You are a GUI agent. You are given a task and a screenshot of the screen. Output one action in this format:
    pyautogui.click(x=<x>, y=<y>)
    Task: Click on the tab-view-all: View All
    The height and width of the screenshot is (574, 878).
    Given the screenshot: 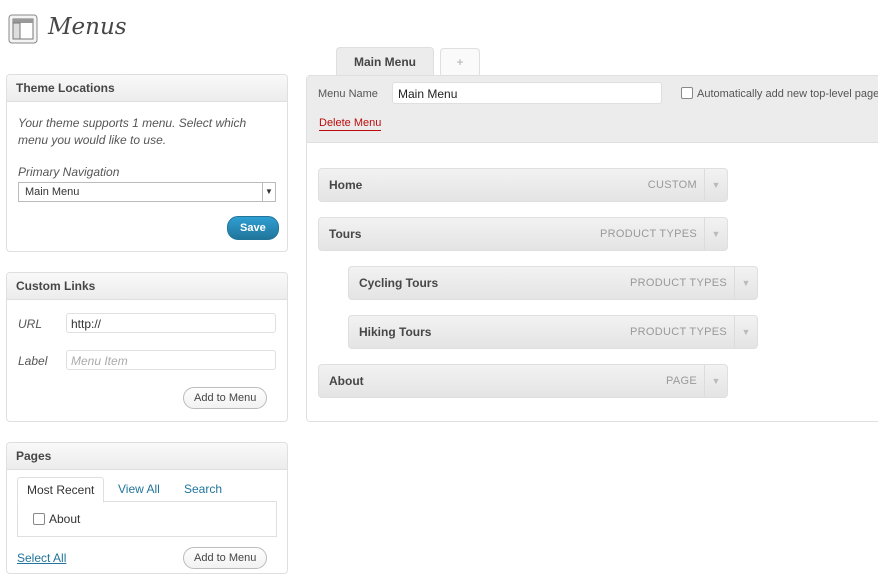 What is the action you would take?
    pyautogui.click(x=139, y=489)
    